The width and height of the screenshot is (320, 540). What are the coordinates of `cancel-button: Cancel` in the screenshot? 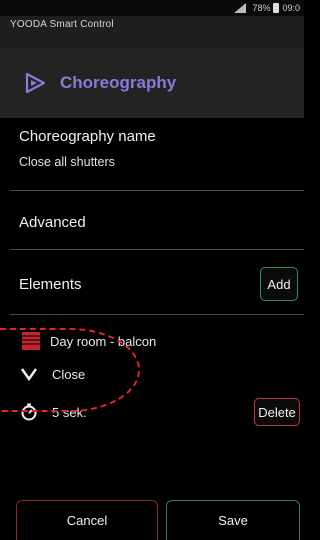 It's located at (87, 520).